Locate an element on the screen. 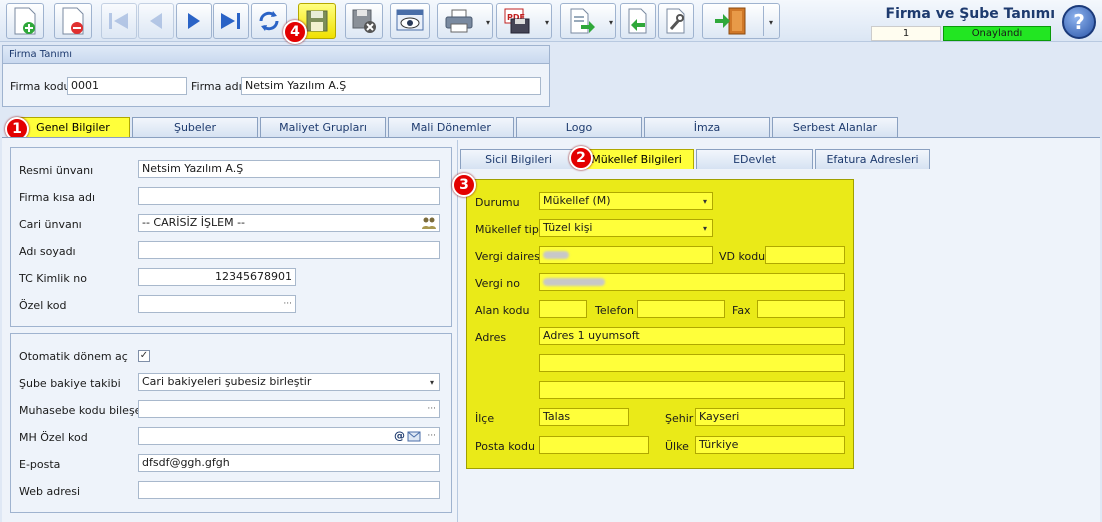 This screenshot has width=1102, height=522. adres-line-2-input is located at coordinates (692, 363).